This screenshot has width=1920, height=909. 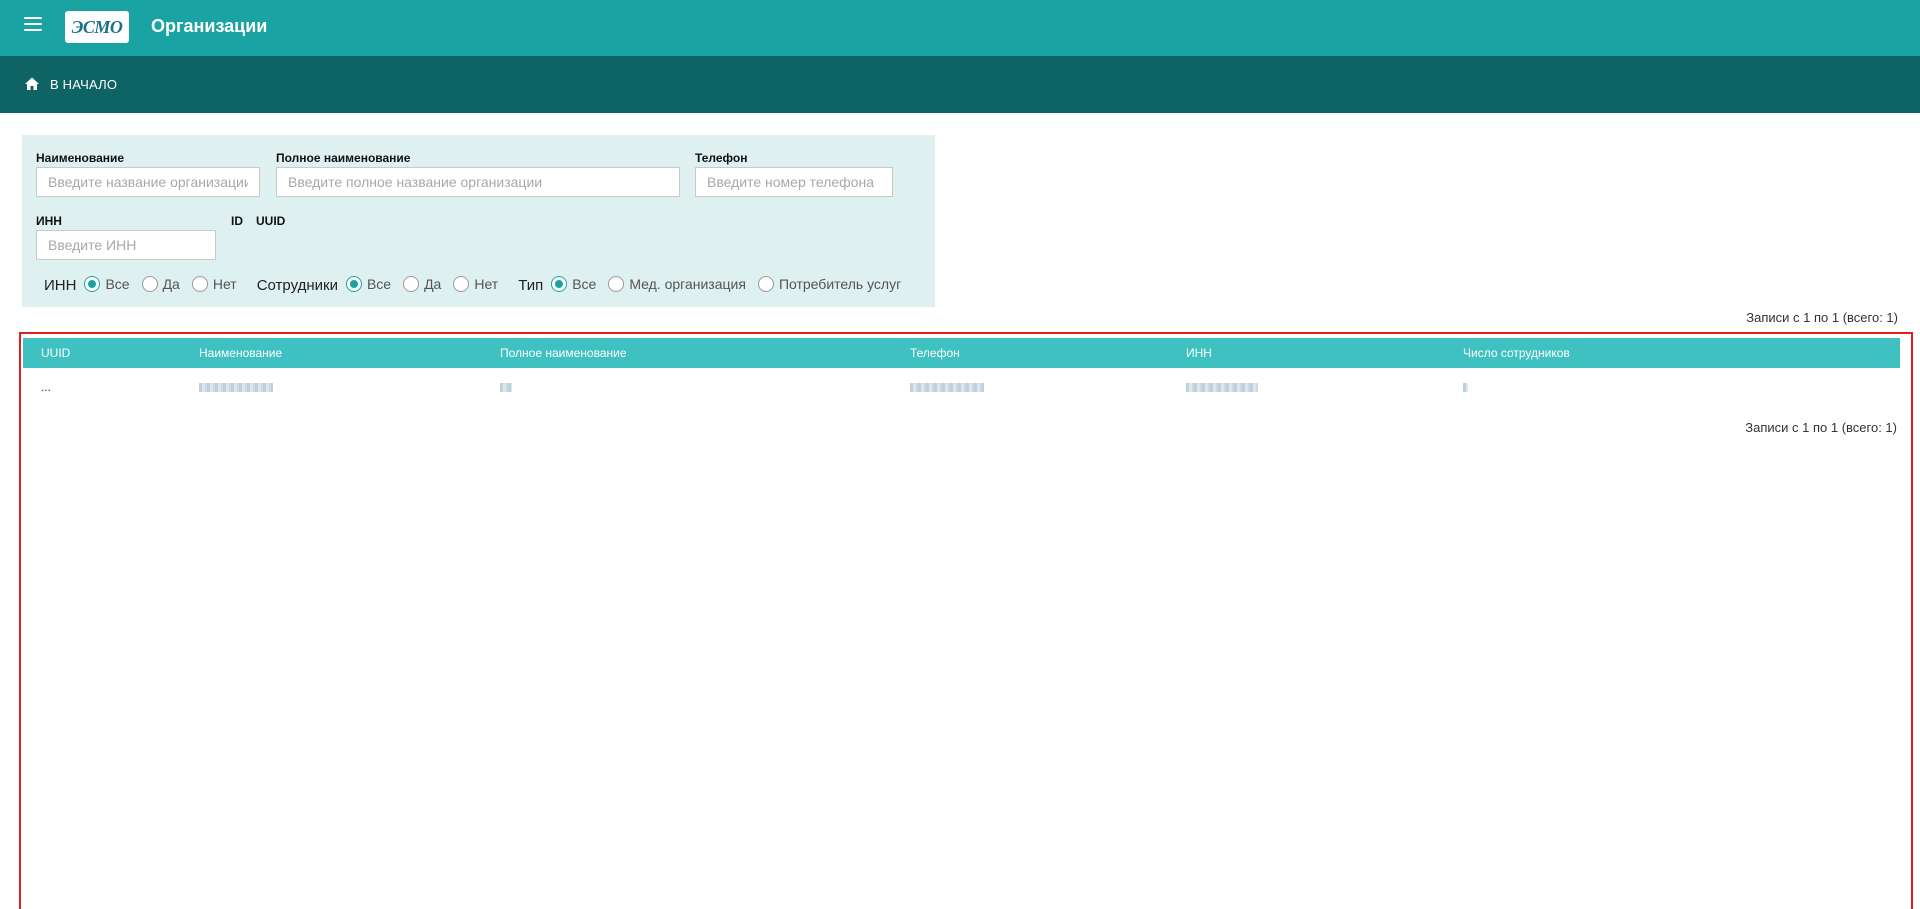 I want to click on breadcrumb-bar: В НАЧАЛО, so click(x=960, y=84).